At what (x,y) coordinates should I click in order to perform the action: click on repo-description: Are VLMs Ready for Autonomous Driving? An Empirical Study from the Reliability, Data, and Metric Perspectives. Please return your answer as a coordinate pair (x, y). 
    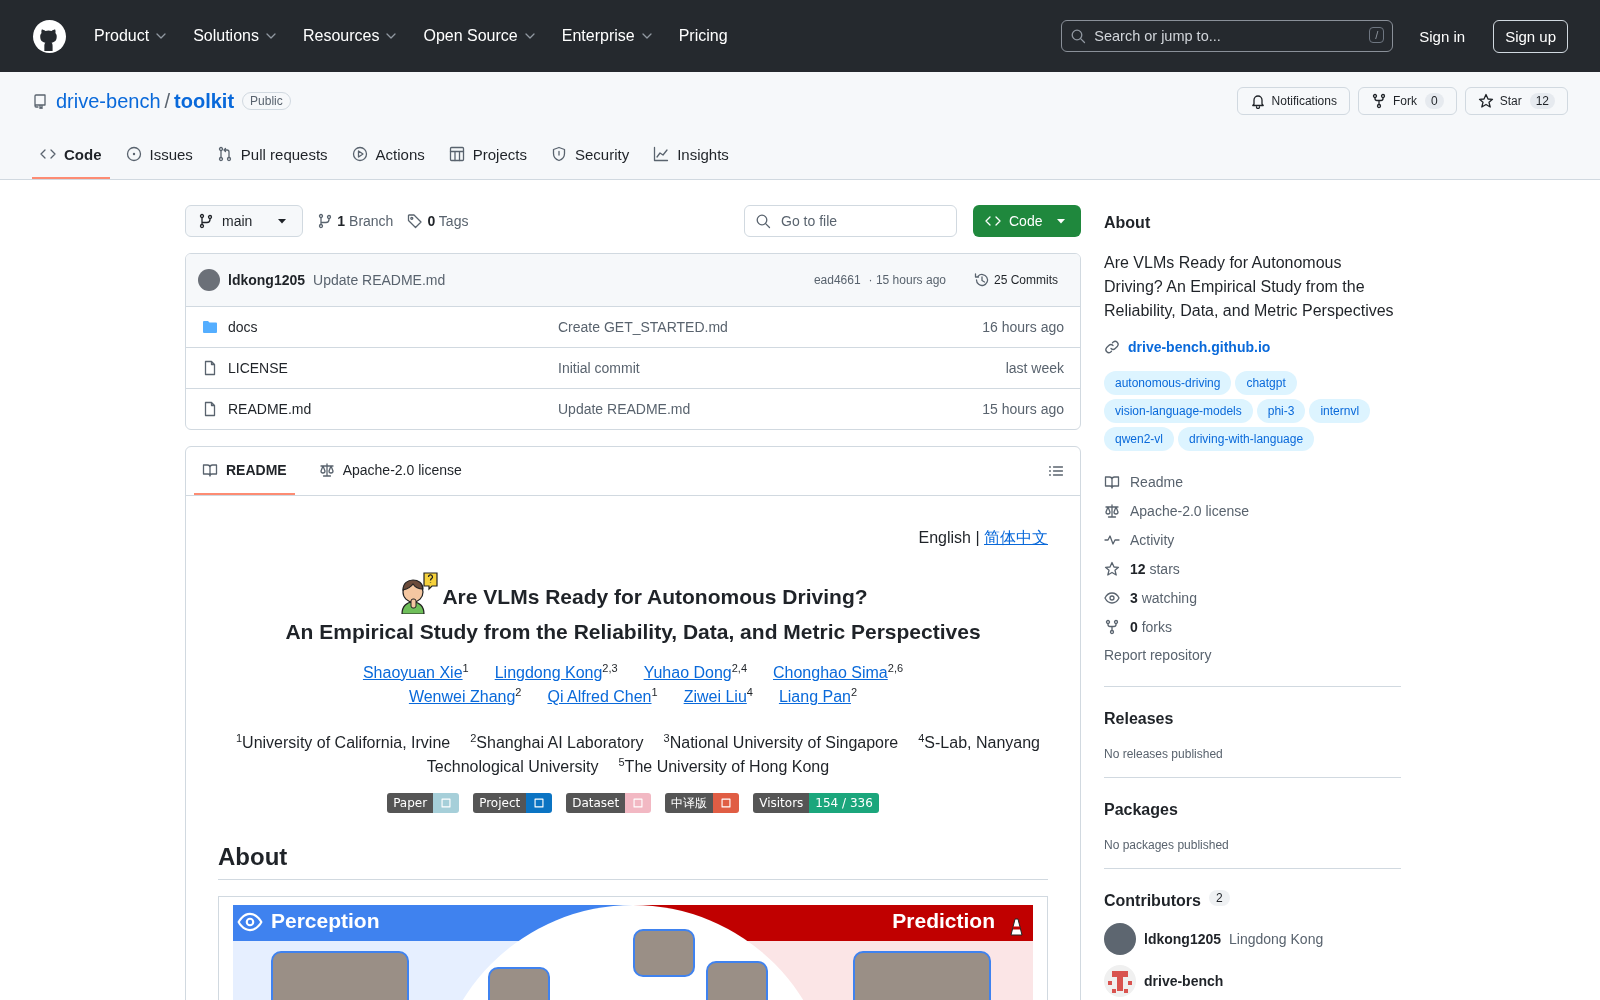
    Looking at the image, I should click on (1249, 287).